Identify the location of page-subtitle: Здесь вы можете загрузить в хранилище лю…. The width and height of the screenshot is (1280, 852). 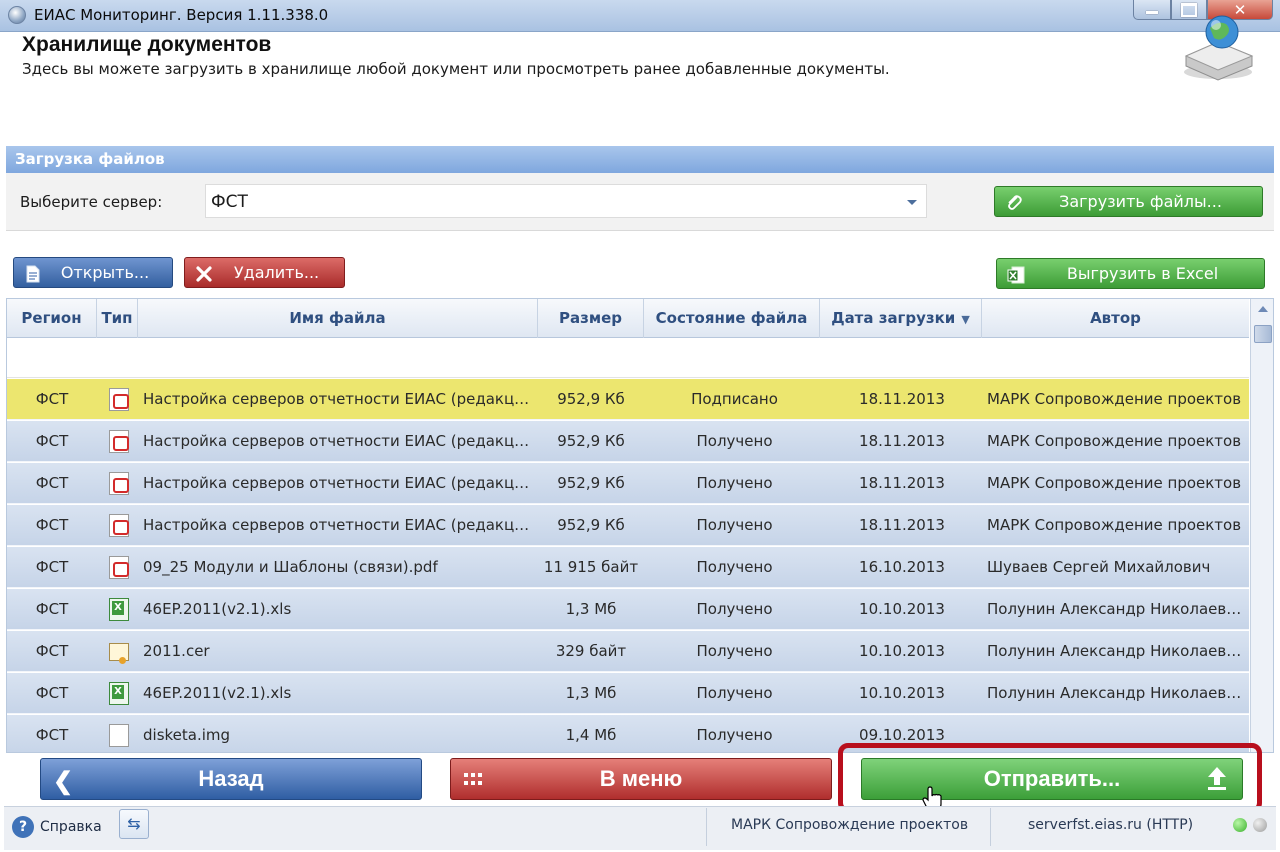
(456, 69).